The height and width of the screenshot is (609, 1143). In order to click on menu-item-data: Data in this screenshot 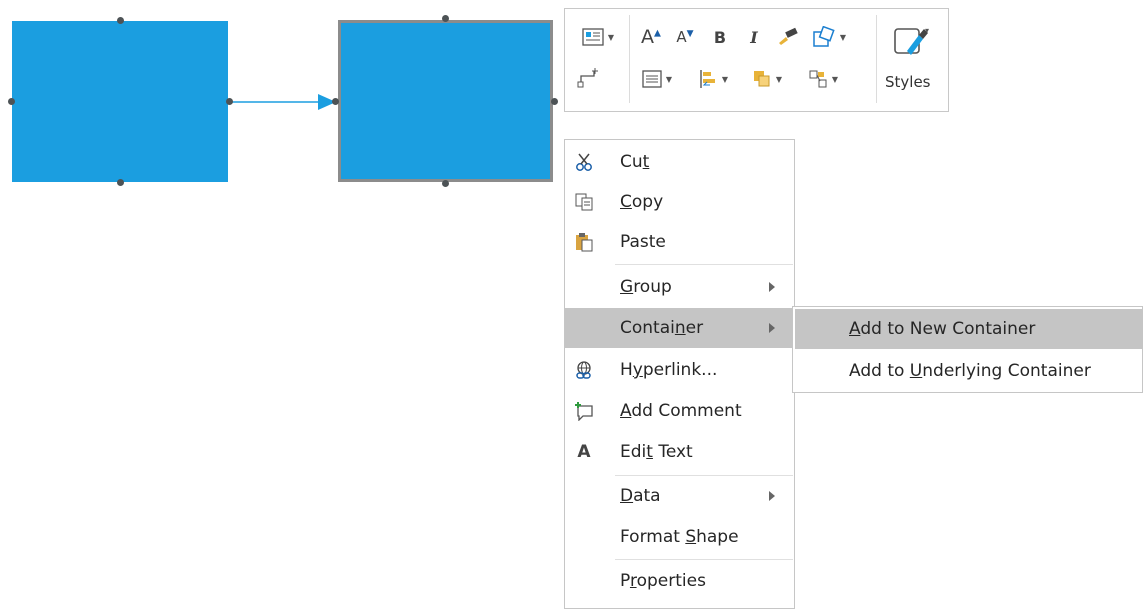, I will do `click(679, 496)`.